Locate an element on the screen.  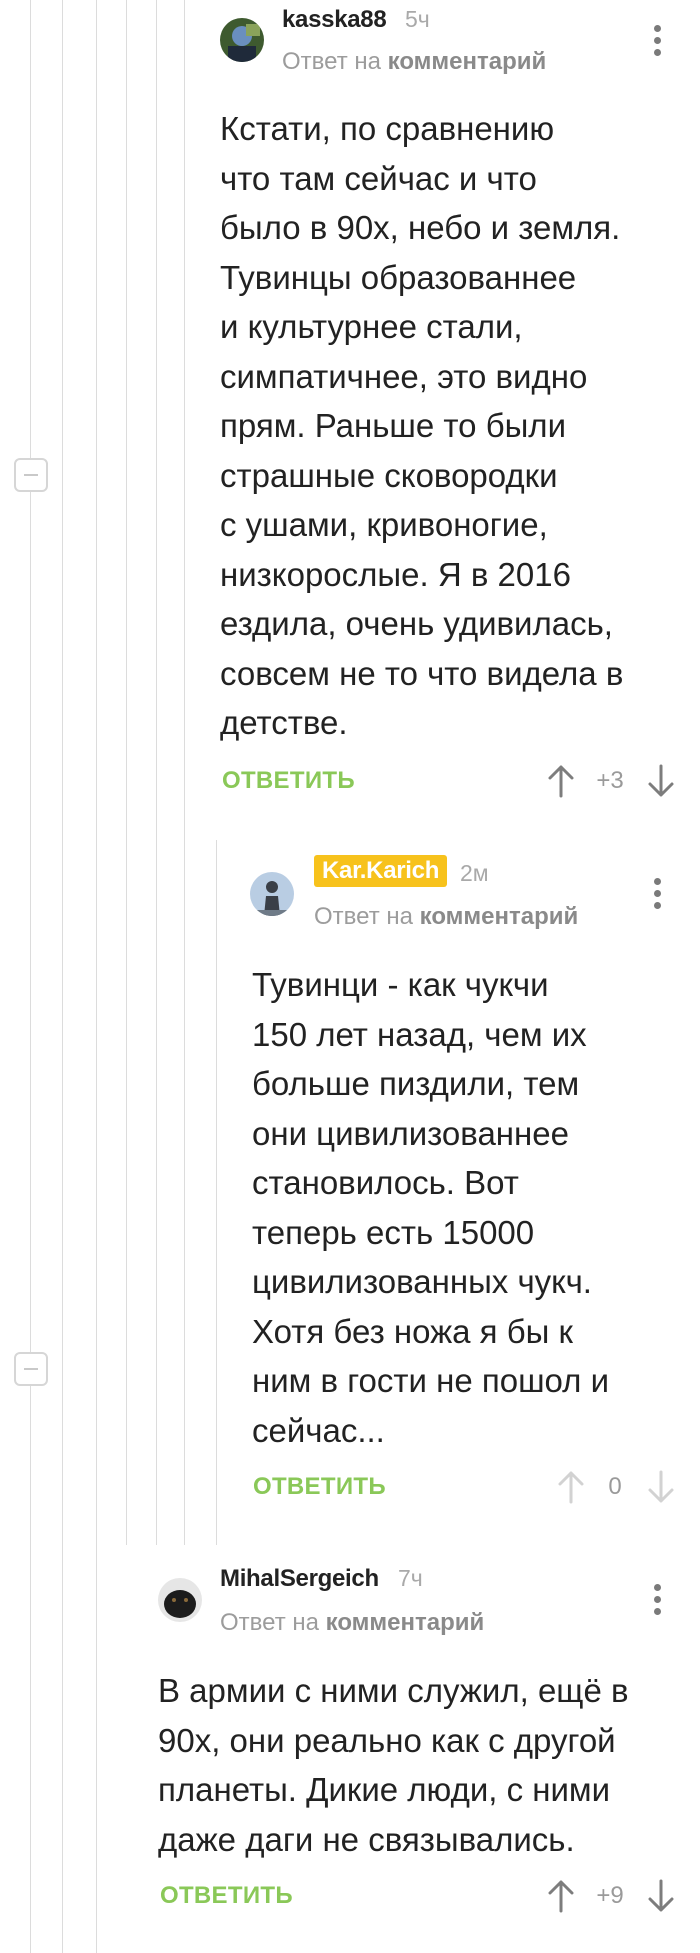
text-line: В армии с ними служил, ещё в is located at coordinates (393, 1690).